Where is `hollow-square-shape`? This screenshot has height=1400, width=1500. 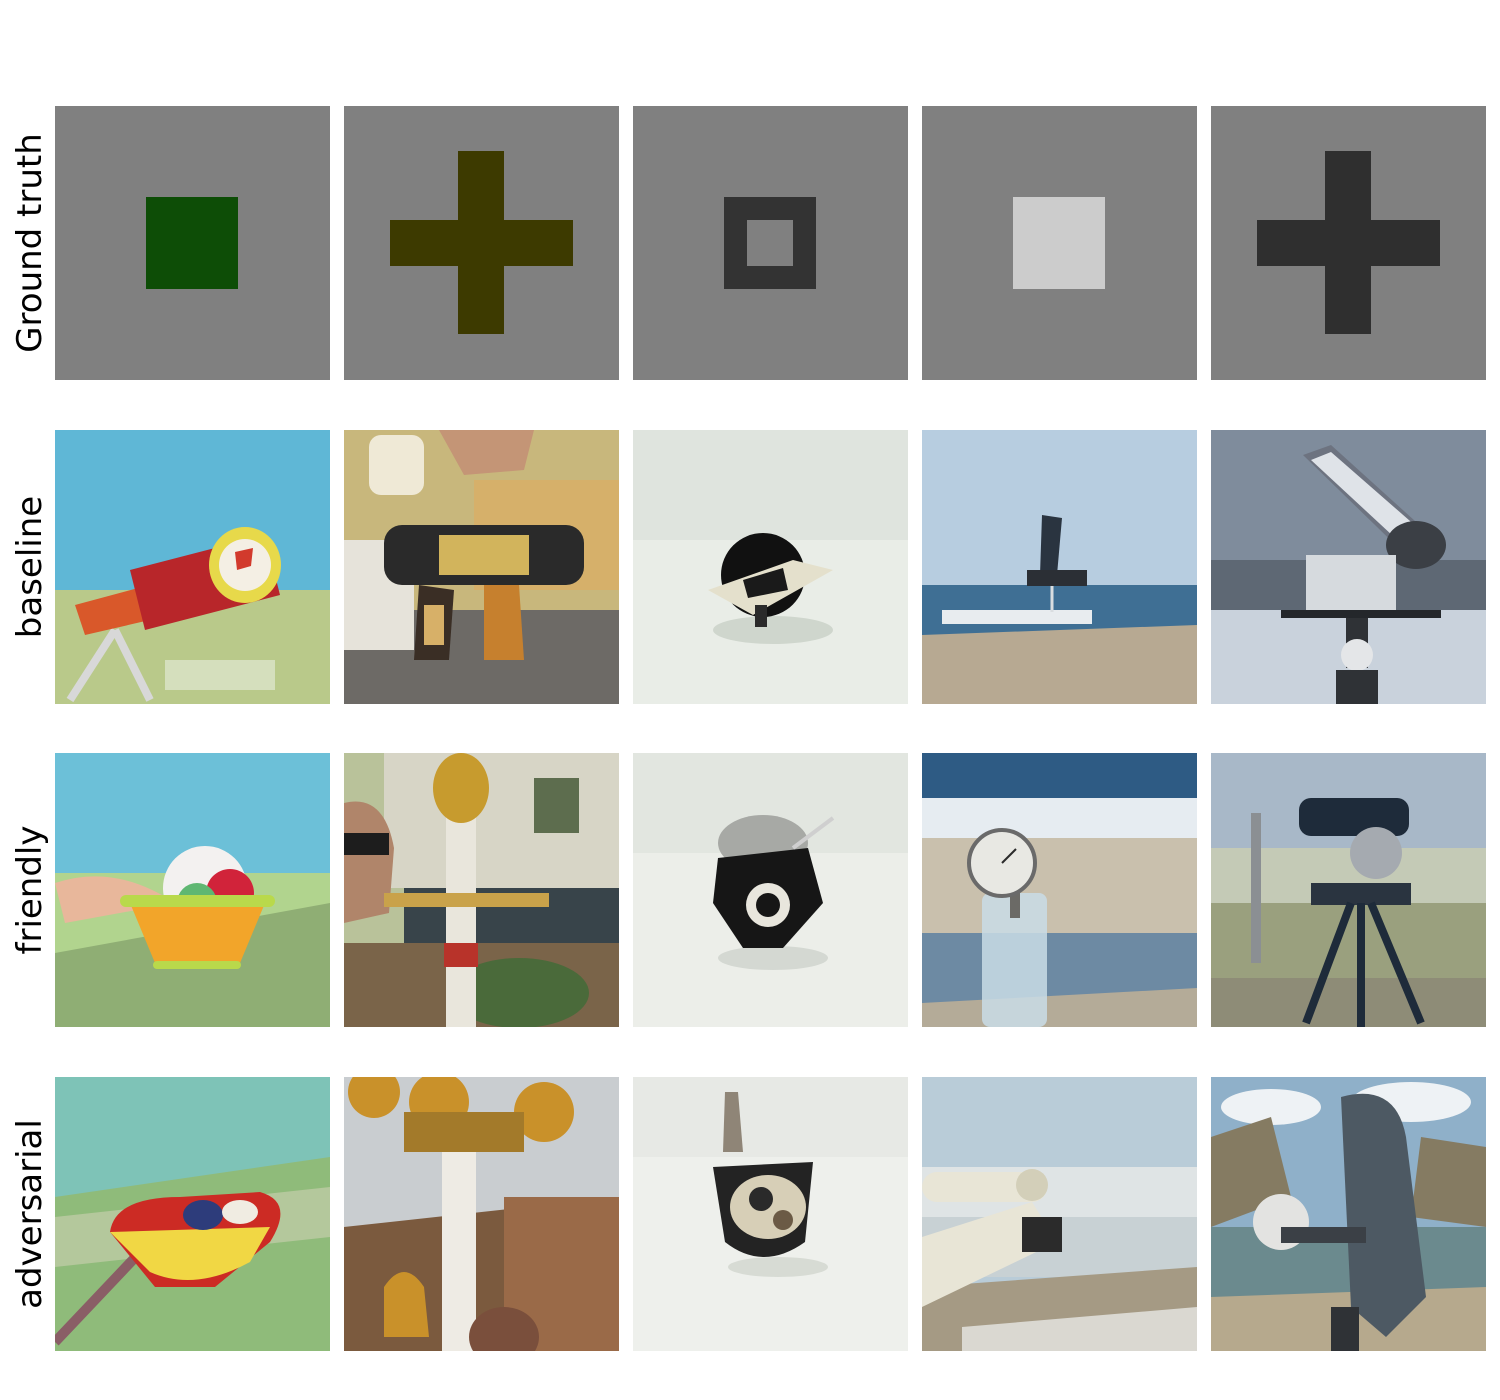 hollow-square-shape is located at coordinates (770, 243).